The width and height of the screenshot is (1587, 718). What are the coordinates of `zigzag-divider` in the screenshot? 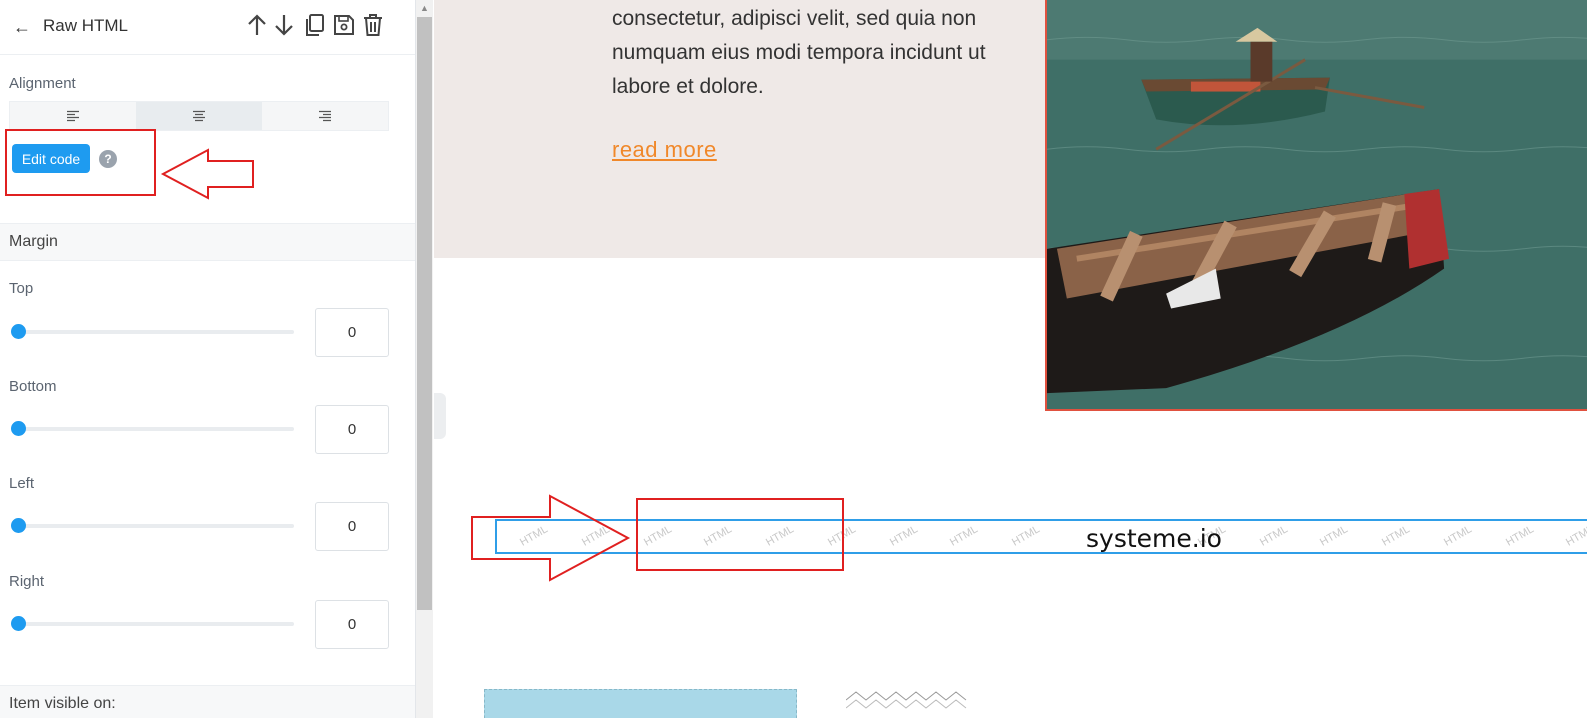 It's located at (906, 700).